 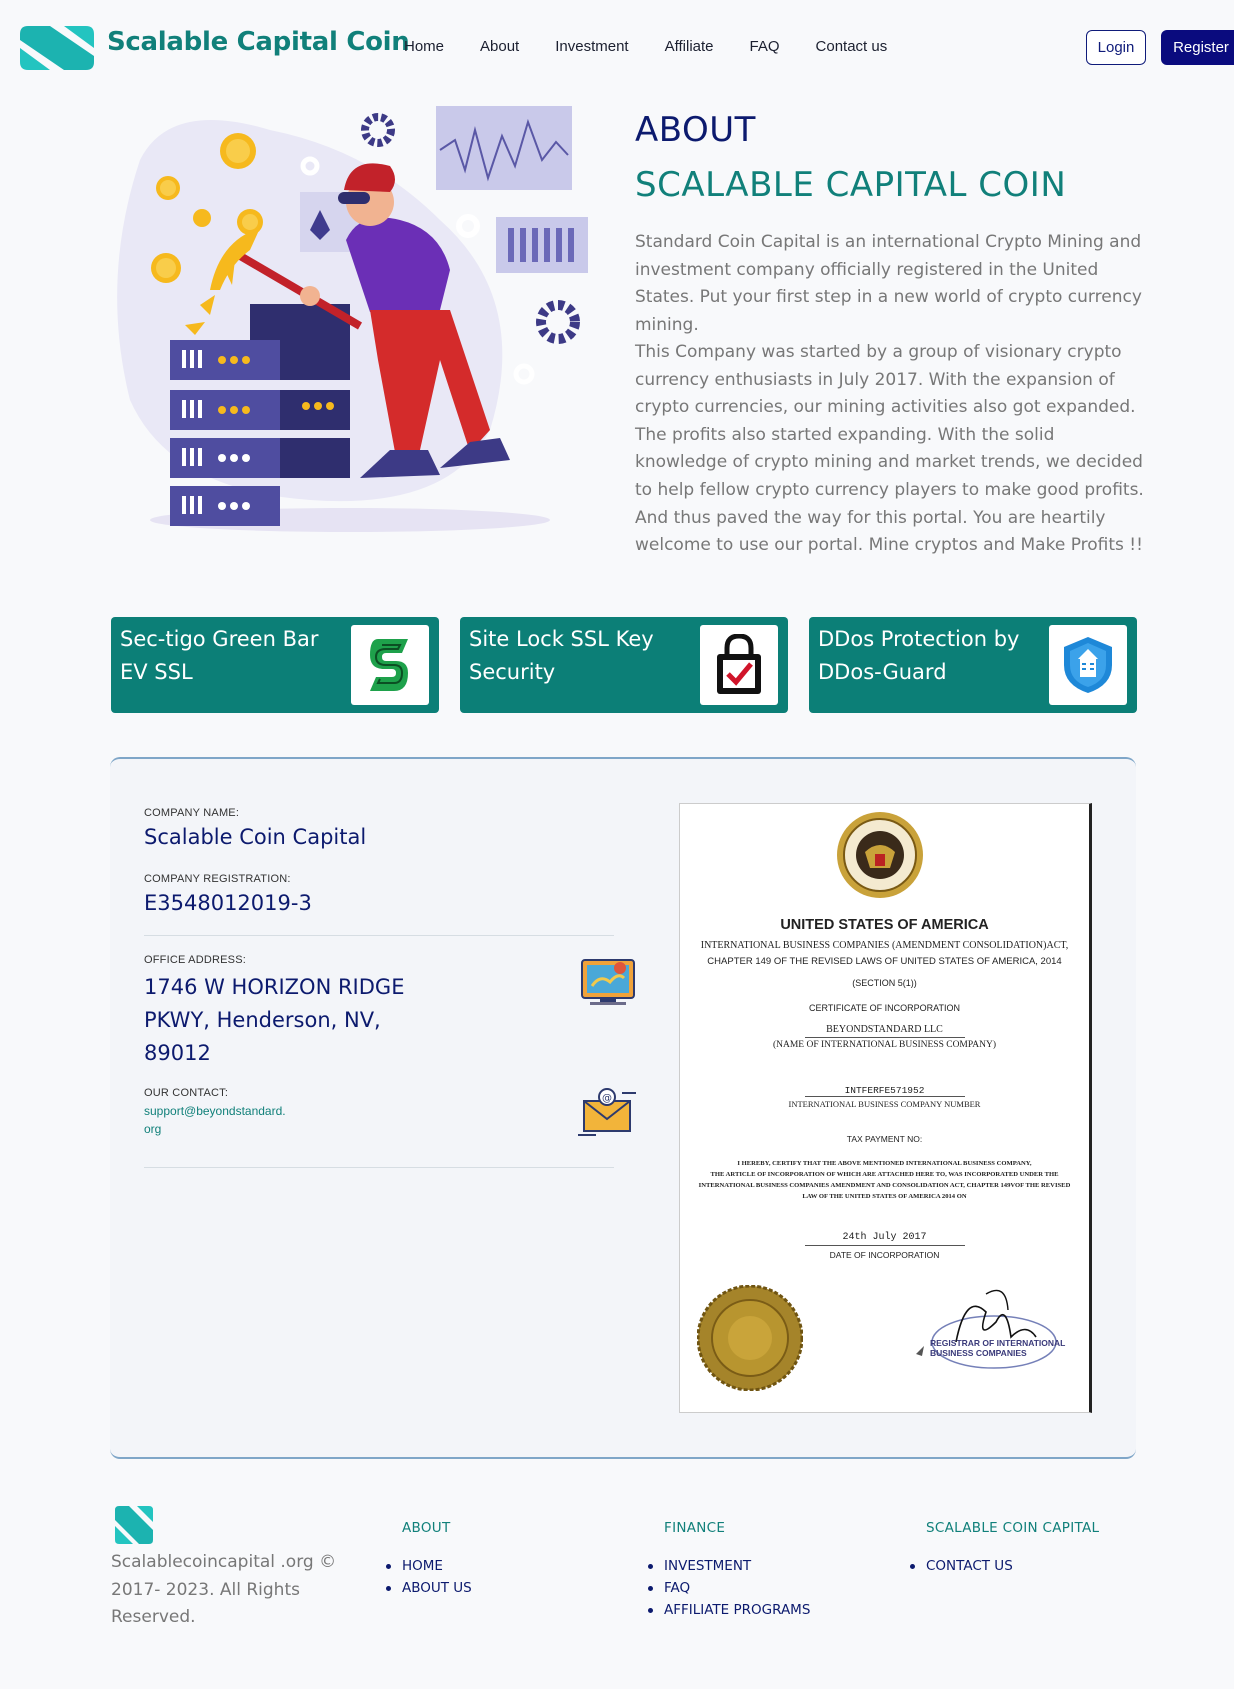 I want to click on security-card-ddos-guard: DDos Protection by DDos-Guard, so click(x=973, y=665).